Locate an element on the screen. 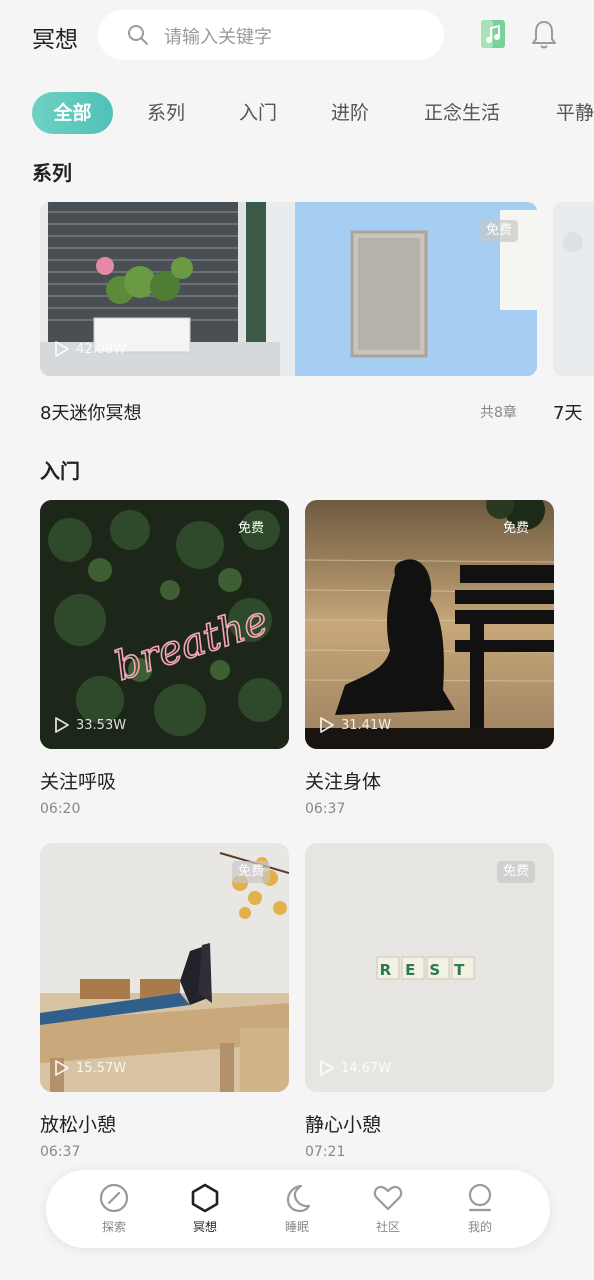 The height and width of the screenshot is (1280, 594). play-count-value: 33.53W is located at coordinates (101, 725).